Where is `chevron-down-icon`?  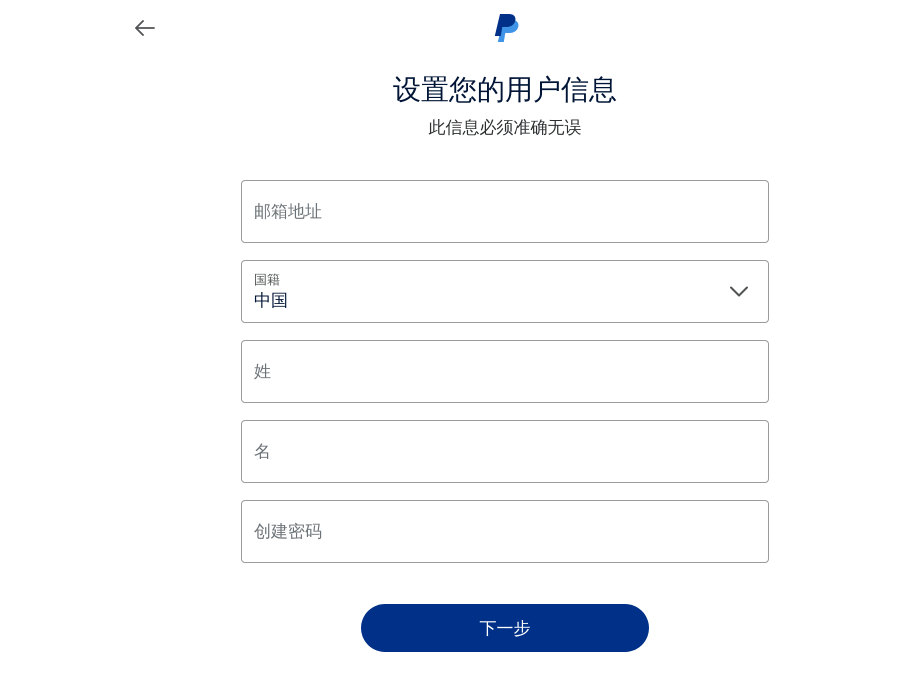 chevron-down-icon is located at coordinates (739, 291).